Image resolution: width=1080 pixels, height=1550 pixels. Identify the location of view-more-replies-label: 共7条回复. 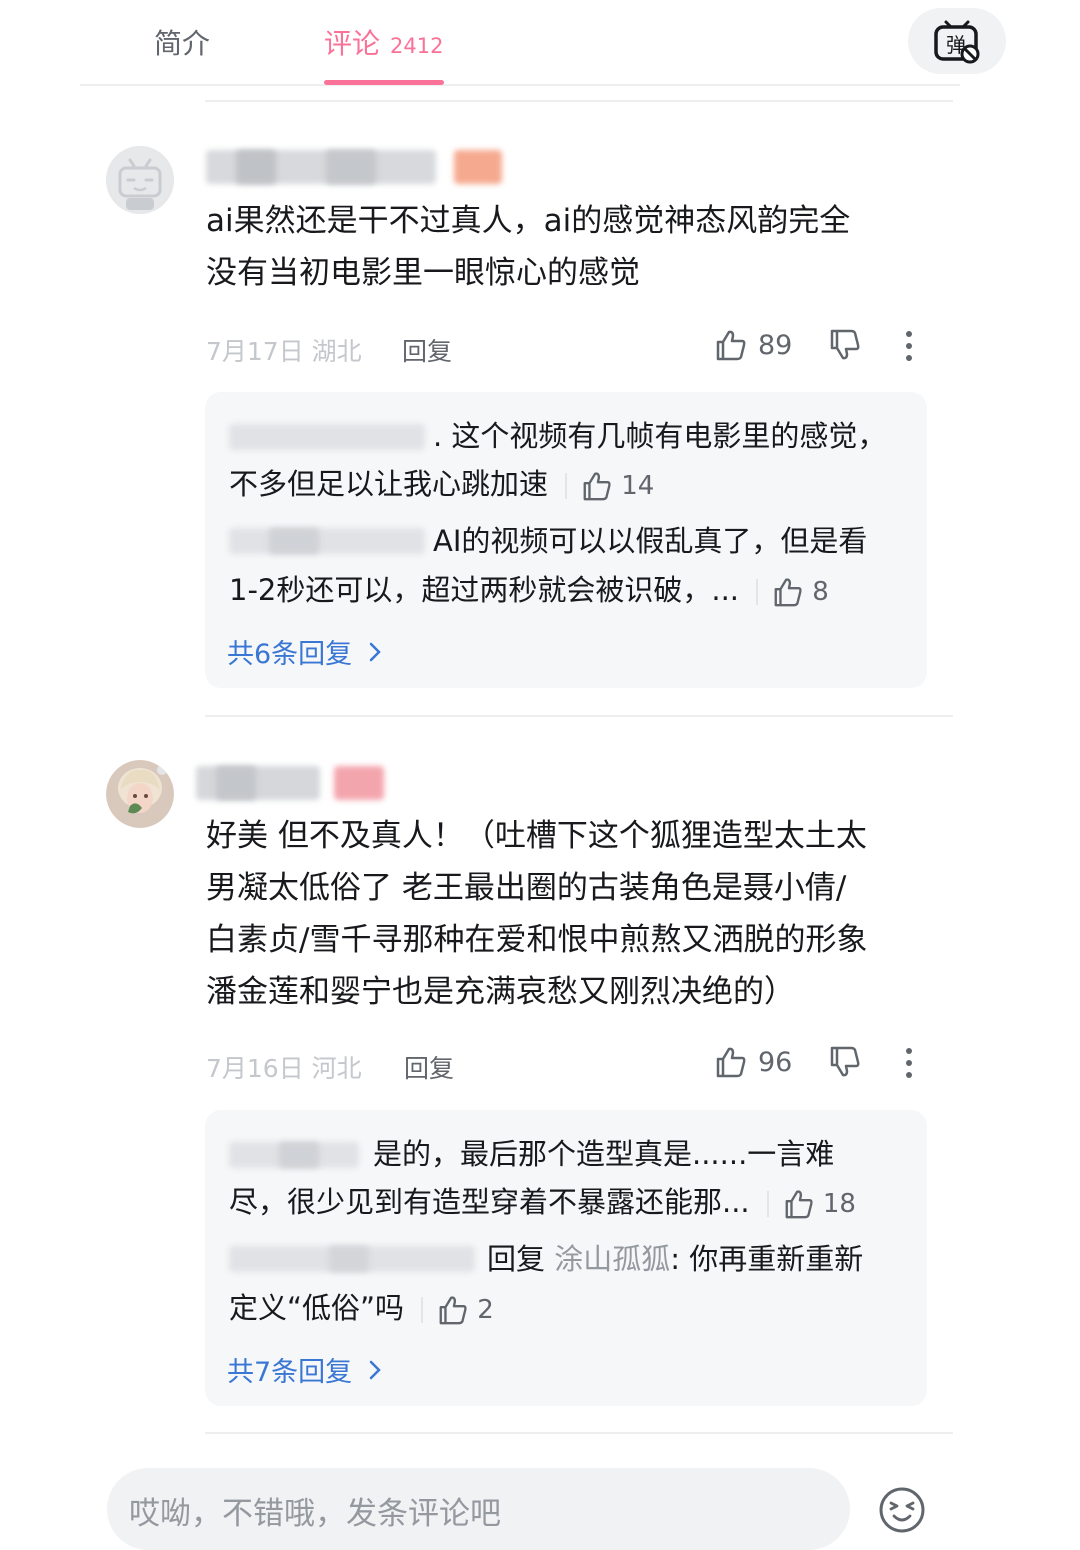
(290, 1372).